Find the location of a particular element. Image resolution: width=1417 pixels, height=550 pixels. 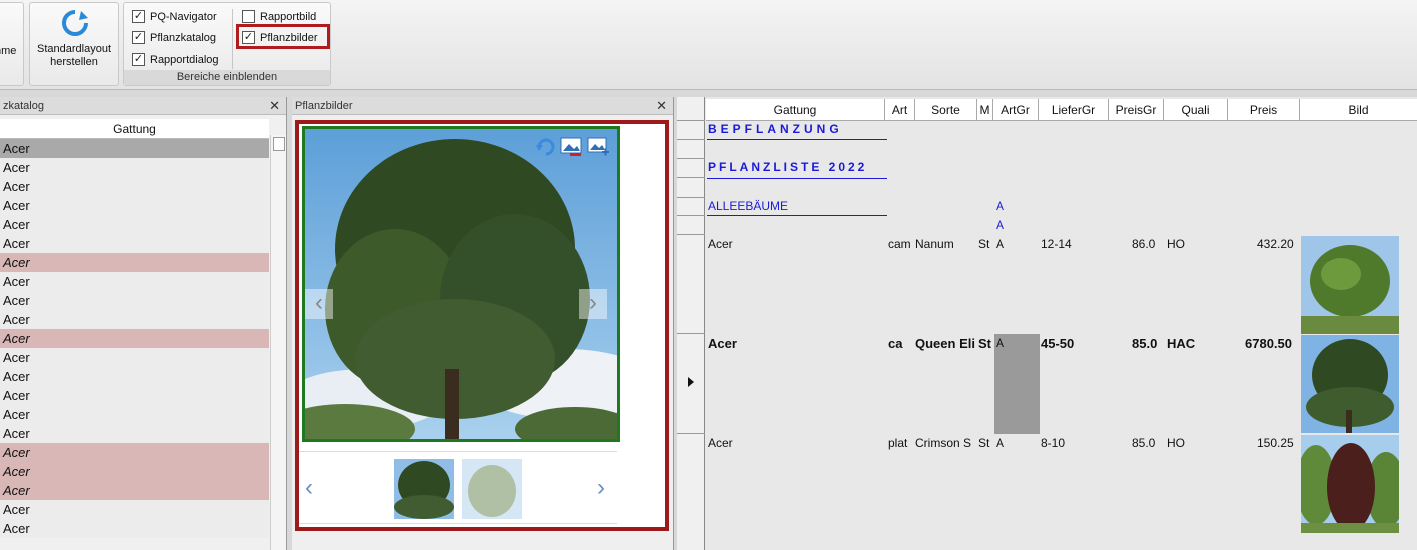

checkbox-pflanzkatalog: ✓ Pflanzkatalog is located at coordinates (174, 37).